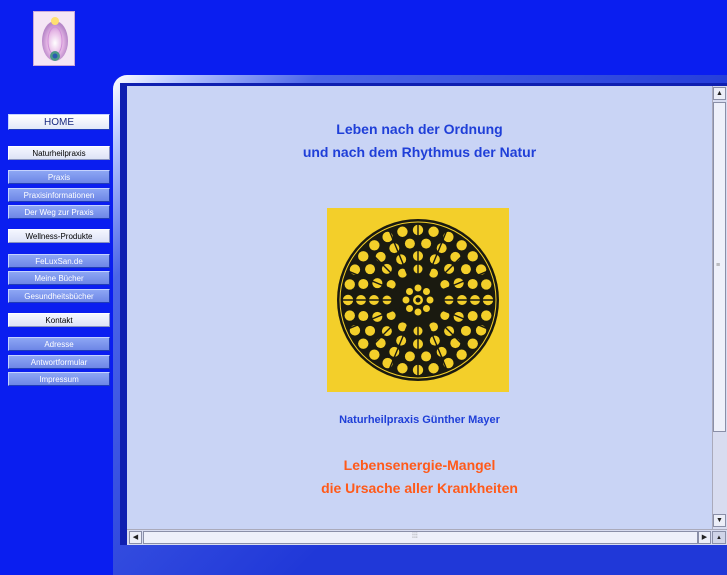 This screenshot has width=727, height=575. I want to click on horizontal-scroll-thumb: ⁞⁞⁞, so click(420, 537).